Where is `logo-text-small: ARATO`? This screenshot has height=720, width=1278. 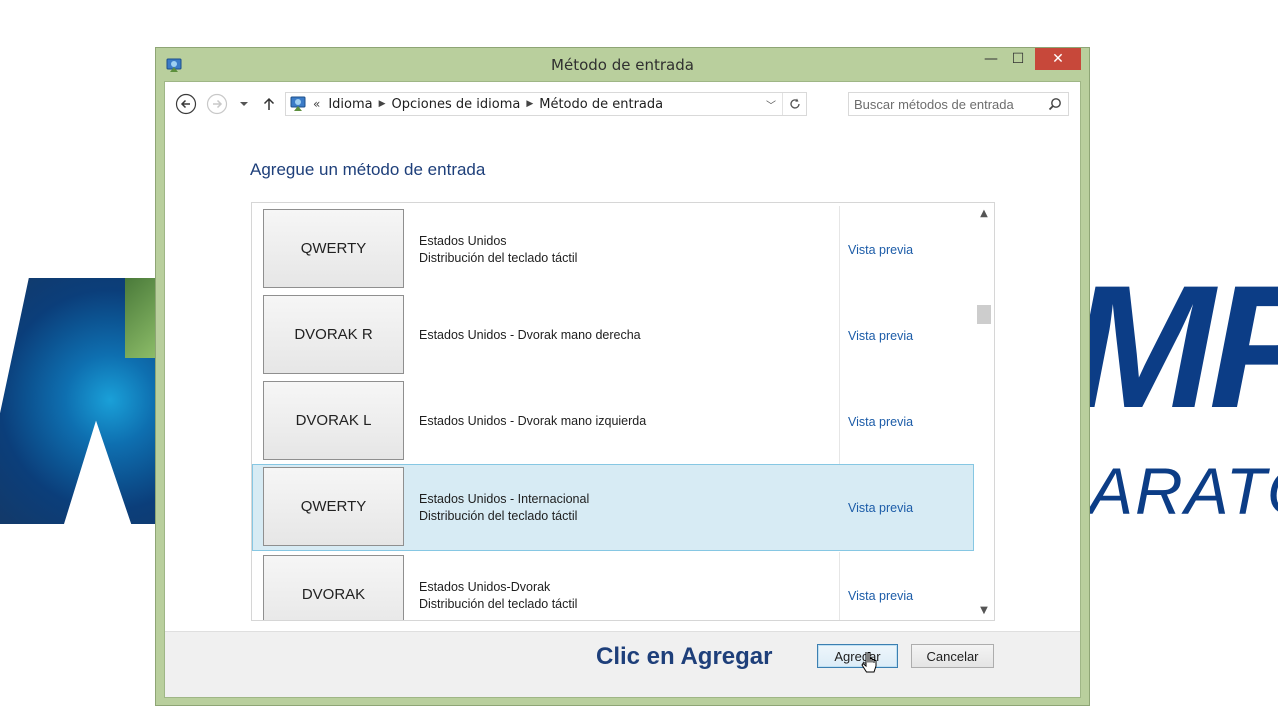
logo-text-small: ARATO is located at coordinates (1183, 491).